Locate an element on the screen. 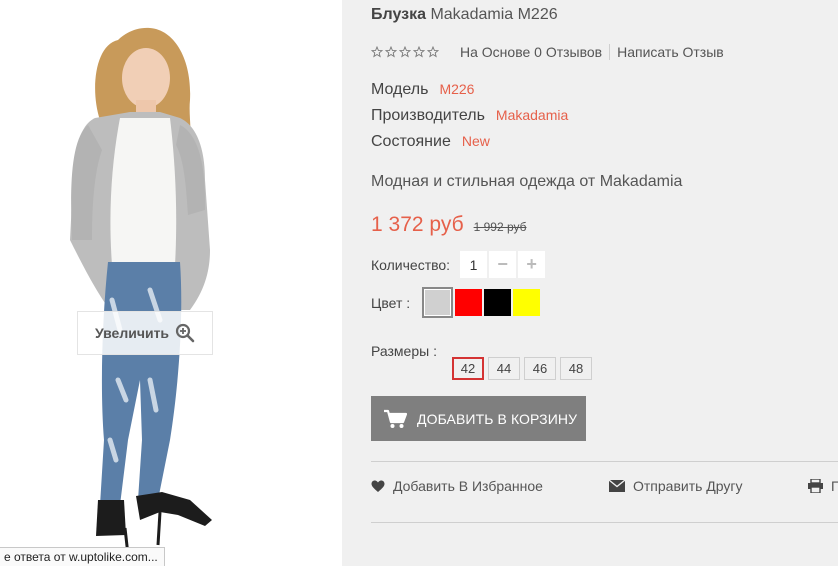 The height and width of the screenshot is (566, 838). spec-condition-value: New is located at coordinates (475, 141).